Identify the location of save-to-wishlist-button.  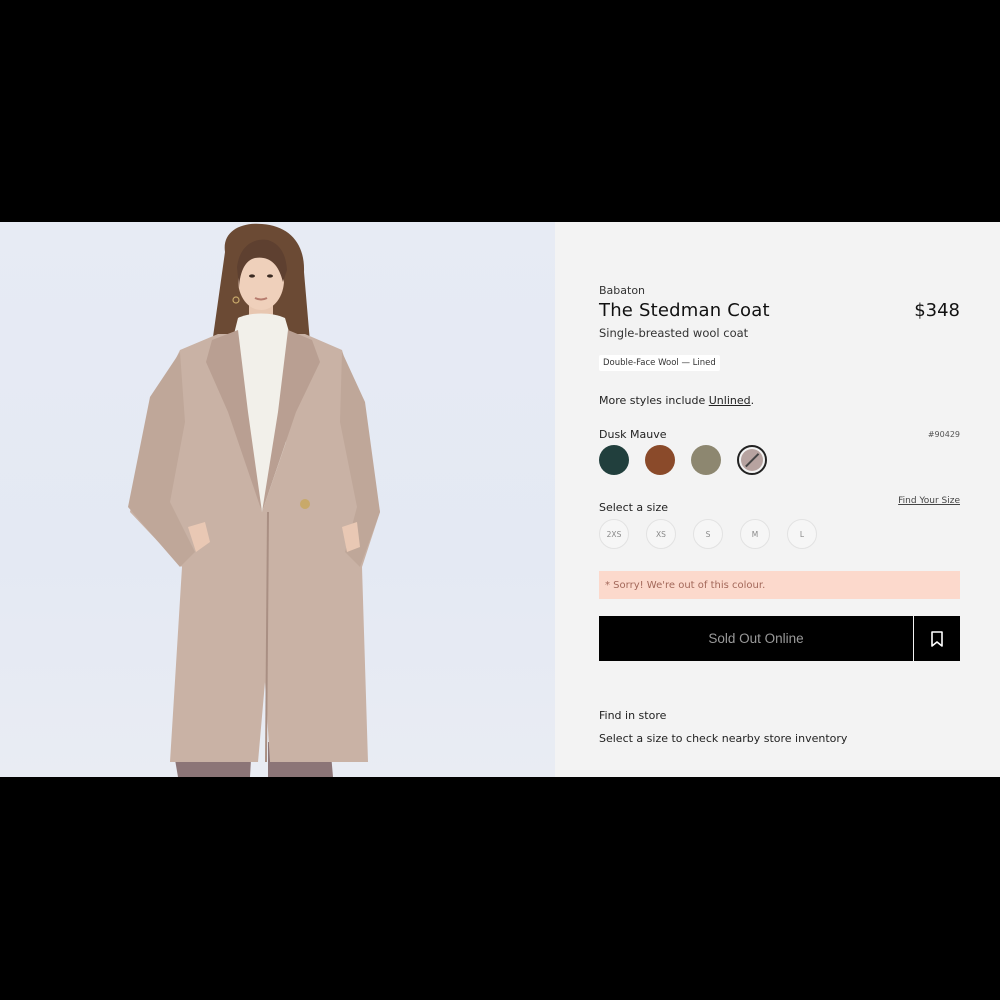
(937, 638).